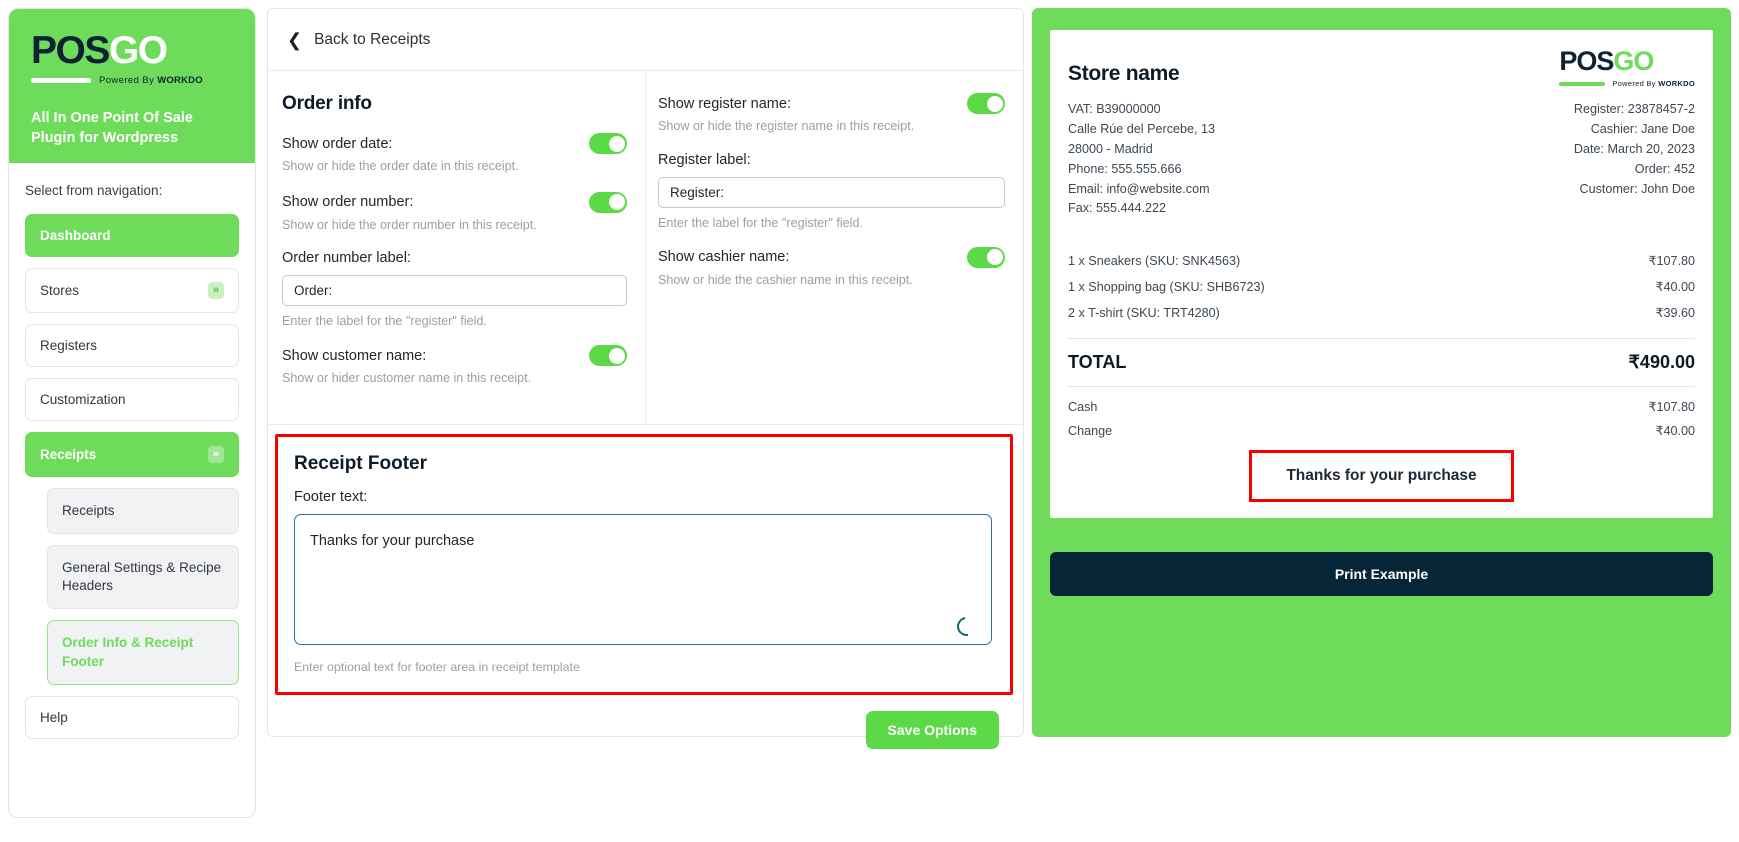  I want to click on powered-prefix: Powered By, so click(128, 80).